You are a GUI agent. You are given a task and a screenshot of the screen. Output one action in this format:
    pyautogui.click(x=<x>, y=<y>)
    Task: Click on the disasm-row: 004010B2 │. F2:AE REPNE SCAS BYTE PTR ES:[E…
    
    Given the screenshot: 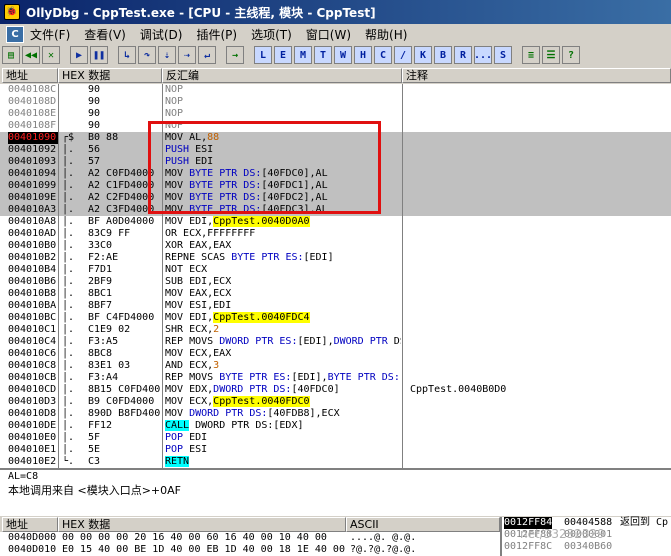 What is the action you would take?
    pyautogui.click(x=335, y=258)
    